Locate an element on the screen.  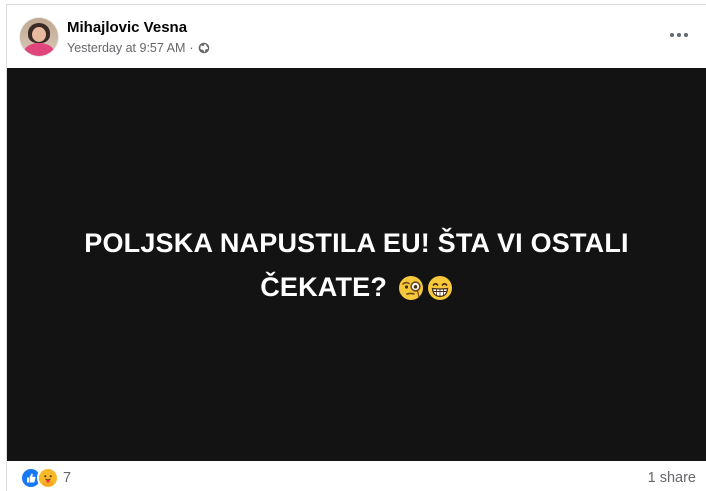
author-name: Mihajlovic Vesna is located at coordinates (138, 27).